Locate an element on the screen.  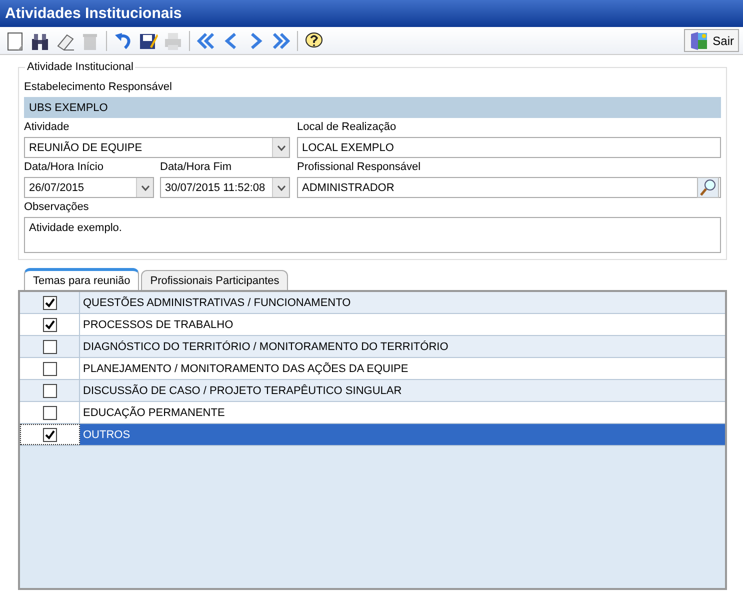
dropdown-field: 26/07/2015 is located at coordinates (89, 187).